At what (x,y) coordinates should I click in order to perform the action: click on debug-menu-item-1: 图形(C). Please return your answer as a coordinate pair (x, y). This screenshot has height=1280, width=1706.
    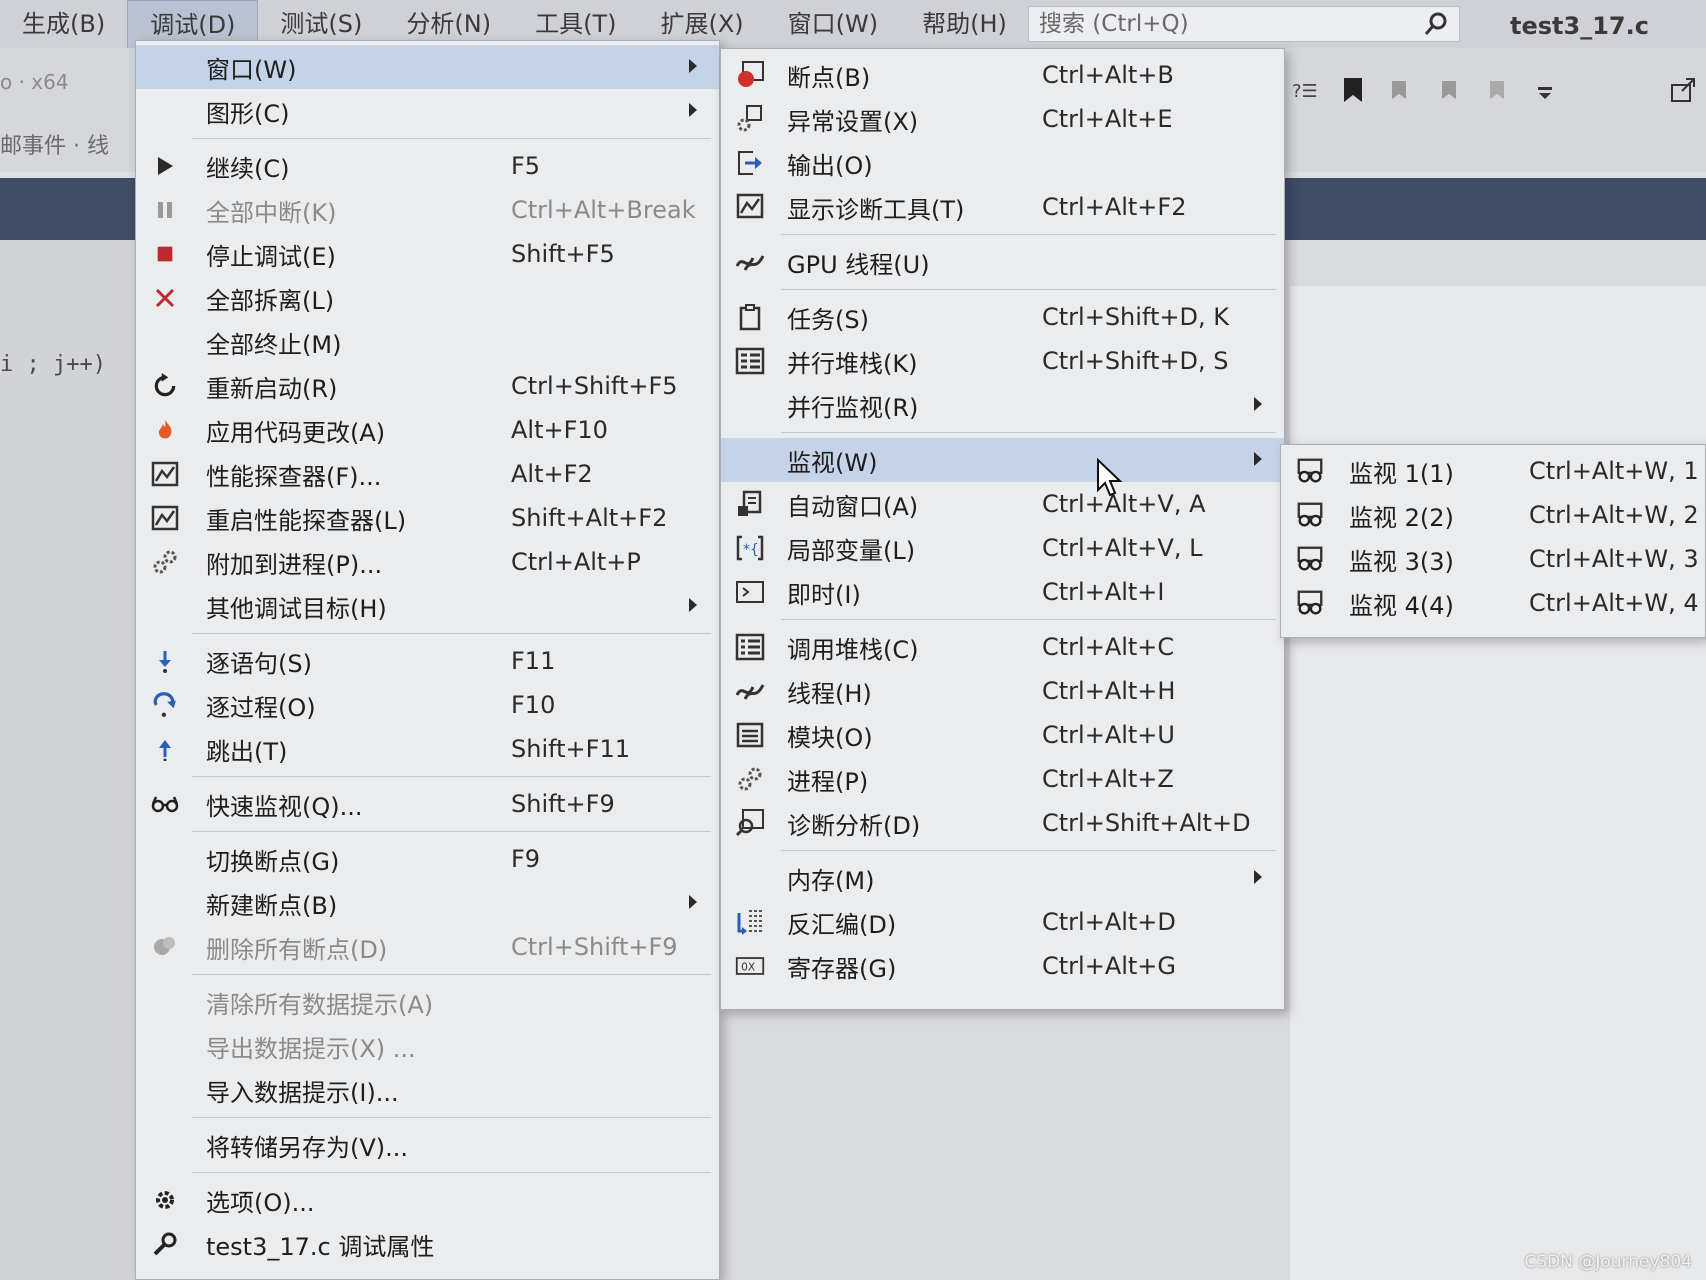
    Looking at the image, I should click on (427, 111).